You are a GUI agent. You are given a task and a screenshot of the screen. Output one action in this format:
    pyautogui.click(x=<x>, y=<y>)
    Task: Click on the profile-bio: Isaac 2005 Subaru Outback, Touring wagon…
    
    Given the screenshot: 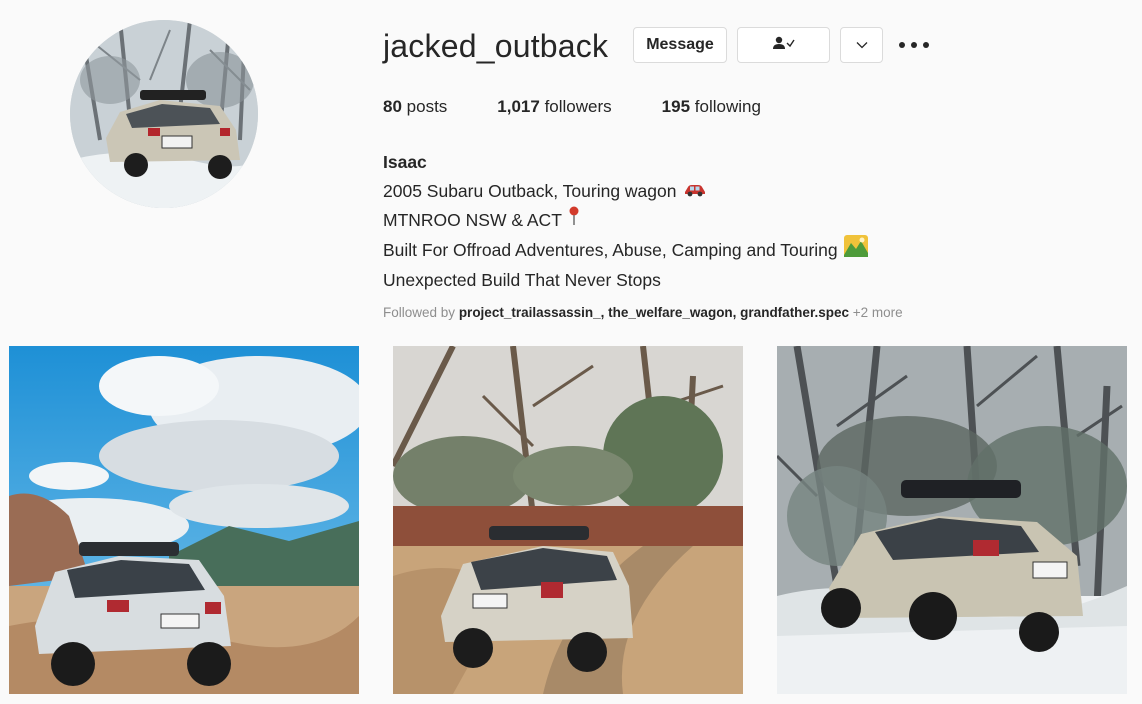 What is the action you would take?
    pyautogui.click(x=625, y=221)
    